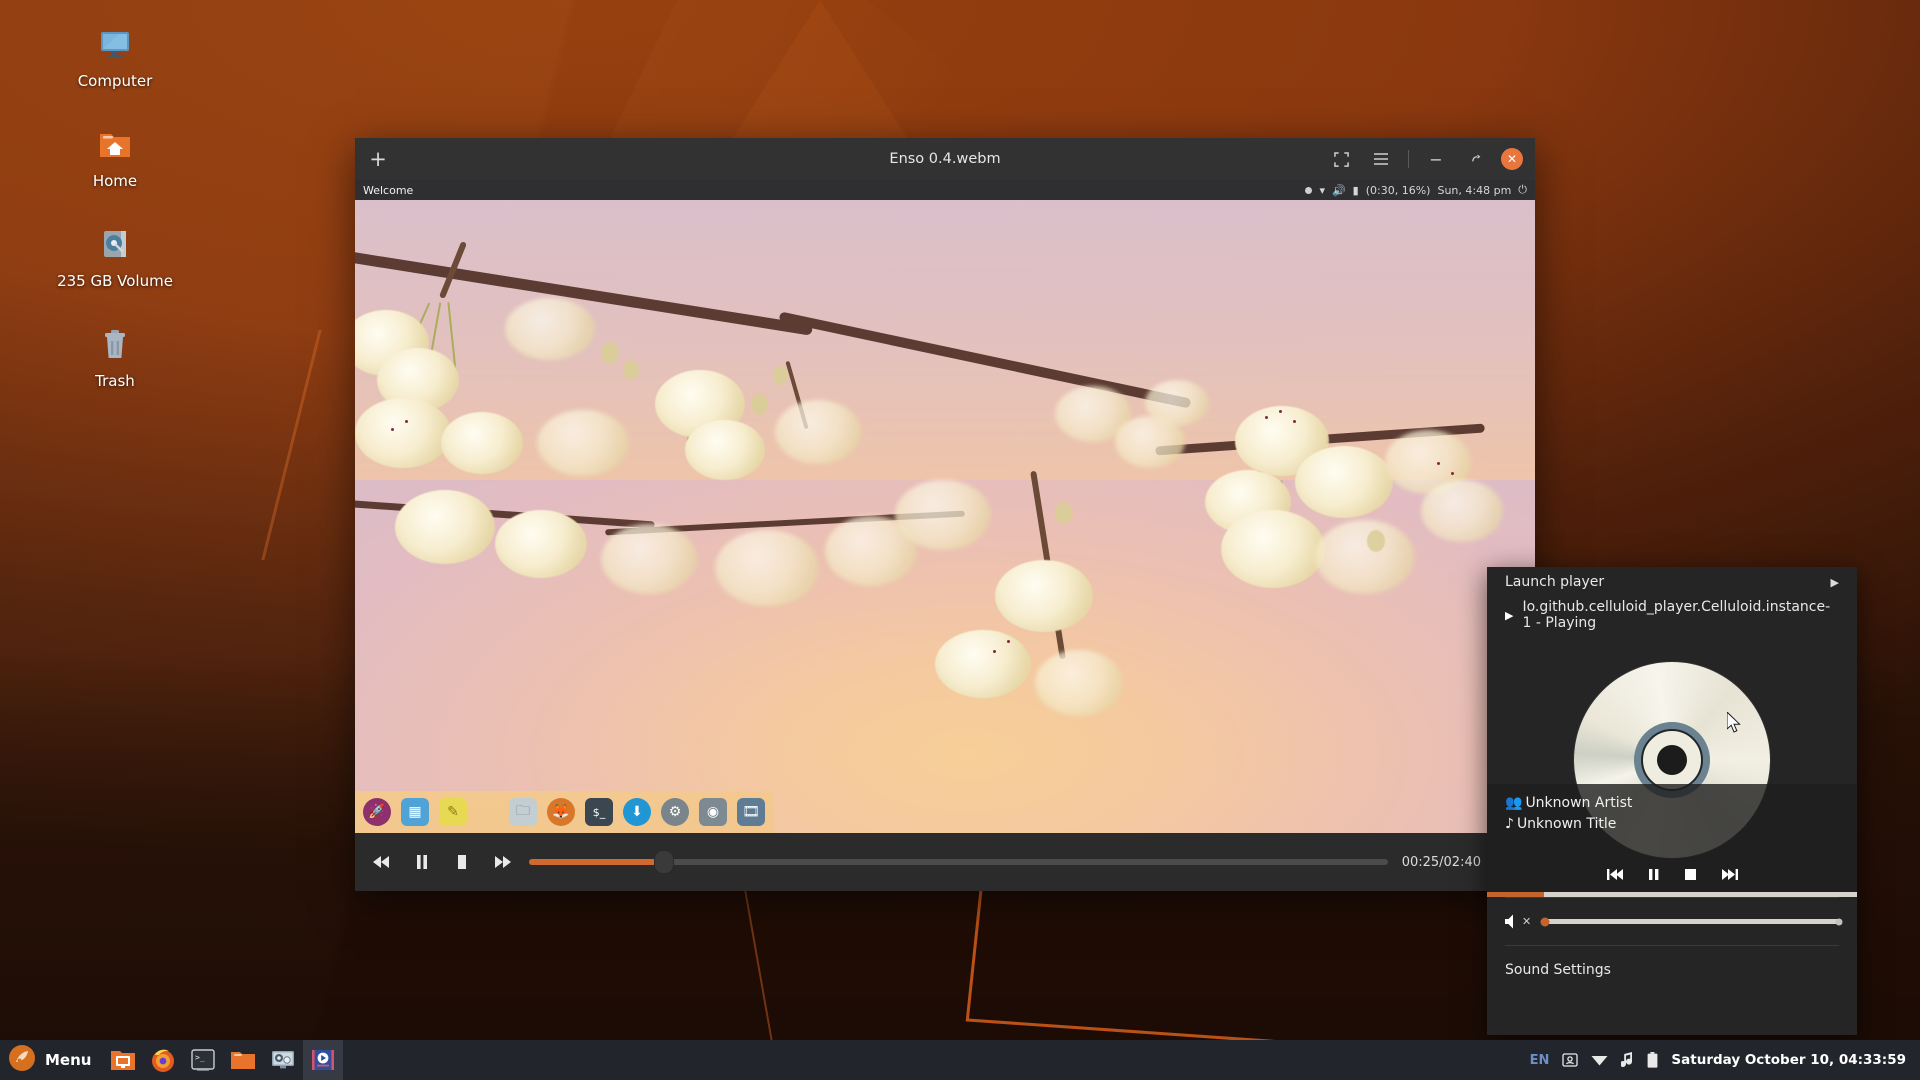 Image resolution: width=1920 pixels, height=1080 pixels. I want to click on fast-forward-icon, so click(502, 862).